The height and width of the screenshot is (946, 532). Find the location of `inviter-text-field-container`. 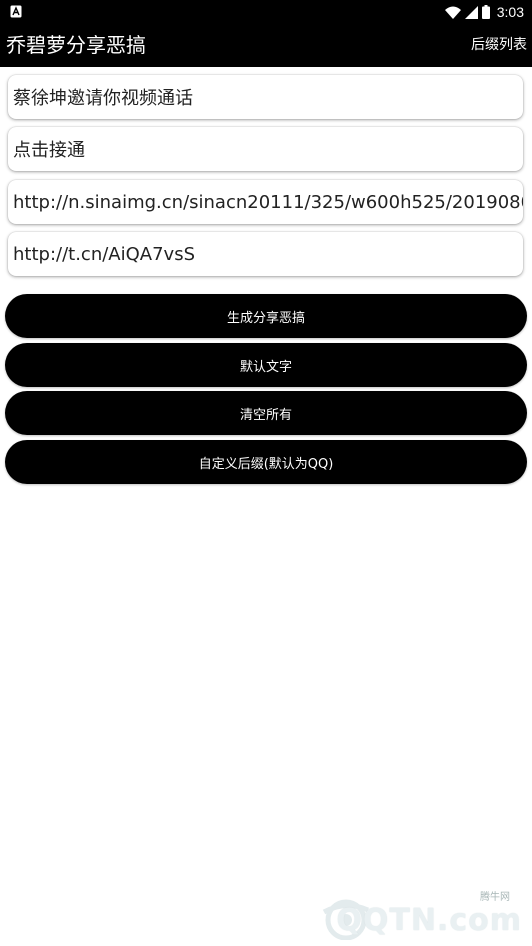

inviter-text-field-container is located at coordinates (265, 97).